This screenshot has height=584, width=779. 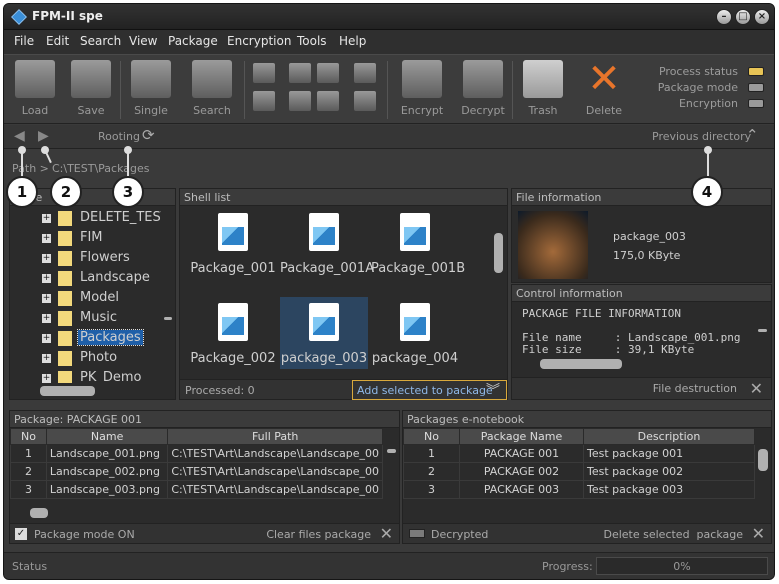 I want to click on toolbar-divider, so click(x=512, y=90).